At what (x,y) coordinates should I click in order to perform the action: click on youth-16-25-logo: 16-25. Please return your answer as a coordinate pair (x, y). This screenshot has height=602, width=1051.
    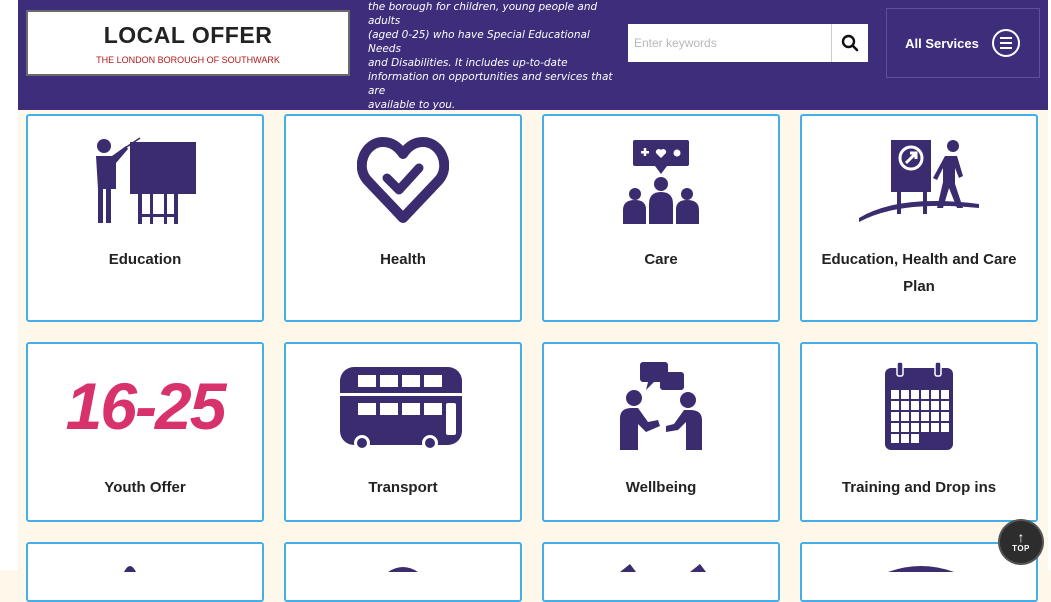
    Looking at the image, I should click on (146, 406).